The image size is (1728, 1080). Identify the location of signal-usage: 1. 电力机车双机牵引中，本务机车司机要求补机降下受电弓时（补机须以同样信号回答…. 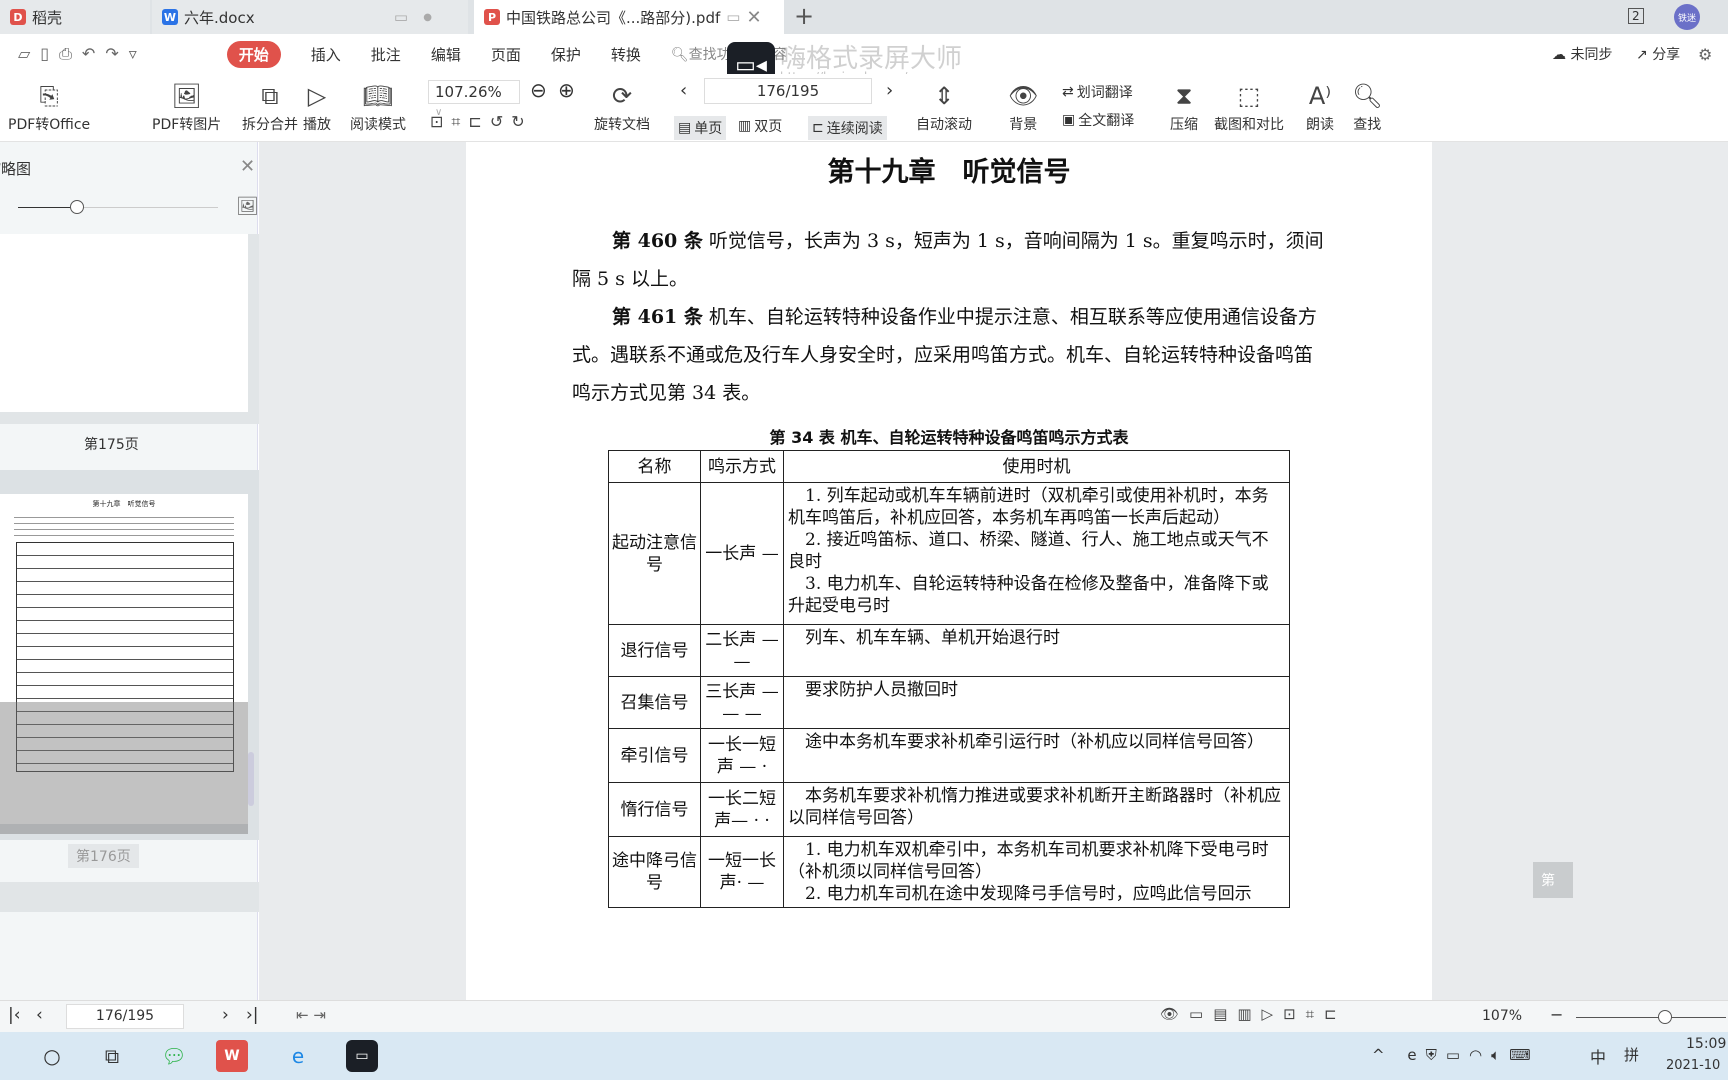
(1036, 872).